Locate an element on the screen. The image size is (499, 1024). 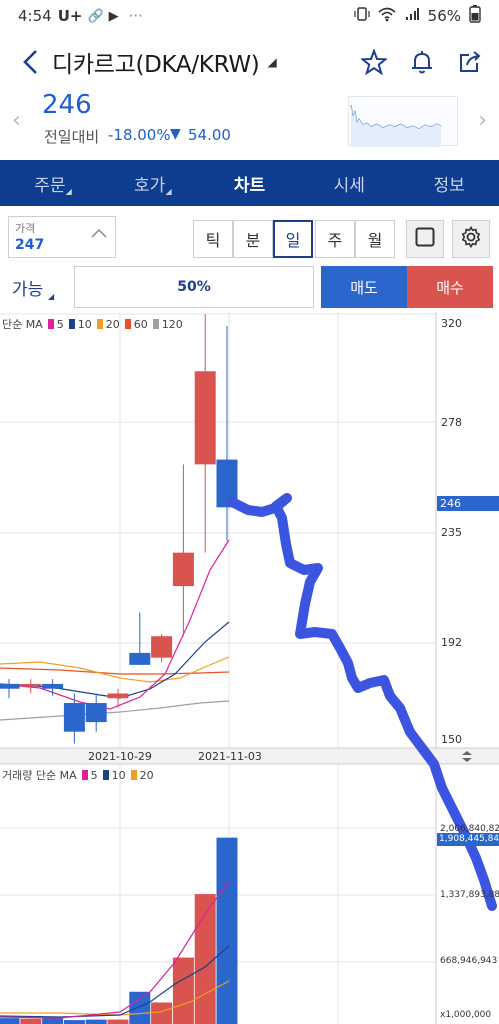
ma120-label: 120 is located at coordinates (172, 324).